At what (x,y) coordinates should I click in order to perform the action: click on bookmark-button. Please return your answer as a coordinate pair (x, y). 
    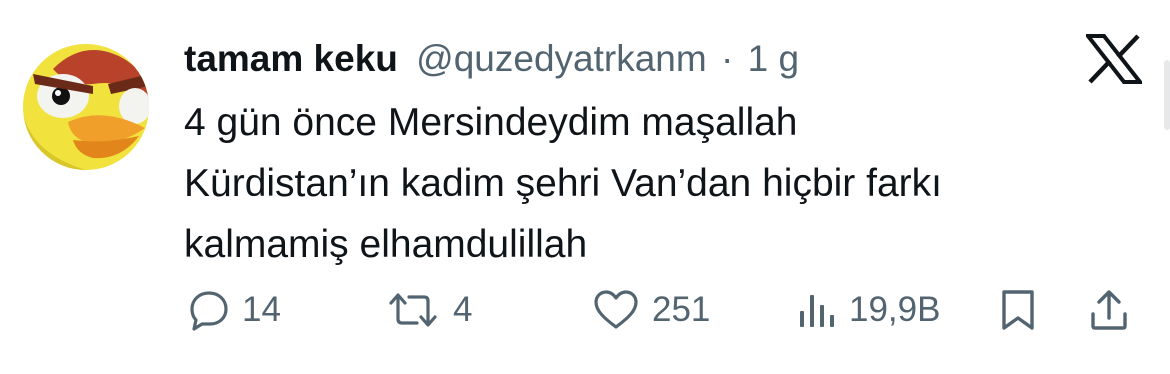
    Looking at the image, I should click on (1018, 310).